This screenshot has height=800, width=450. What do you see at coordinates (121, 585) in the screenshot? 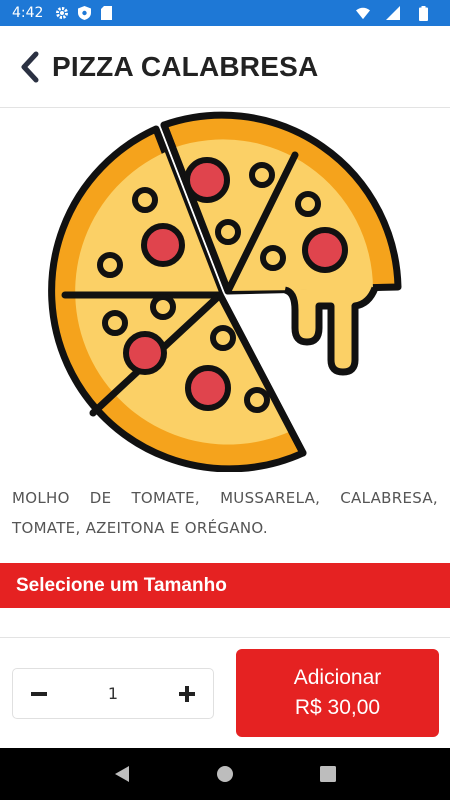
I see `size-selector-label: Selecione um Tamanho` at bounding box center [121, 585].